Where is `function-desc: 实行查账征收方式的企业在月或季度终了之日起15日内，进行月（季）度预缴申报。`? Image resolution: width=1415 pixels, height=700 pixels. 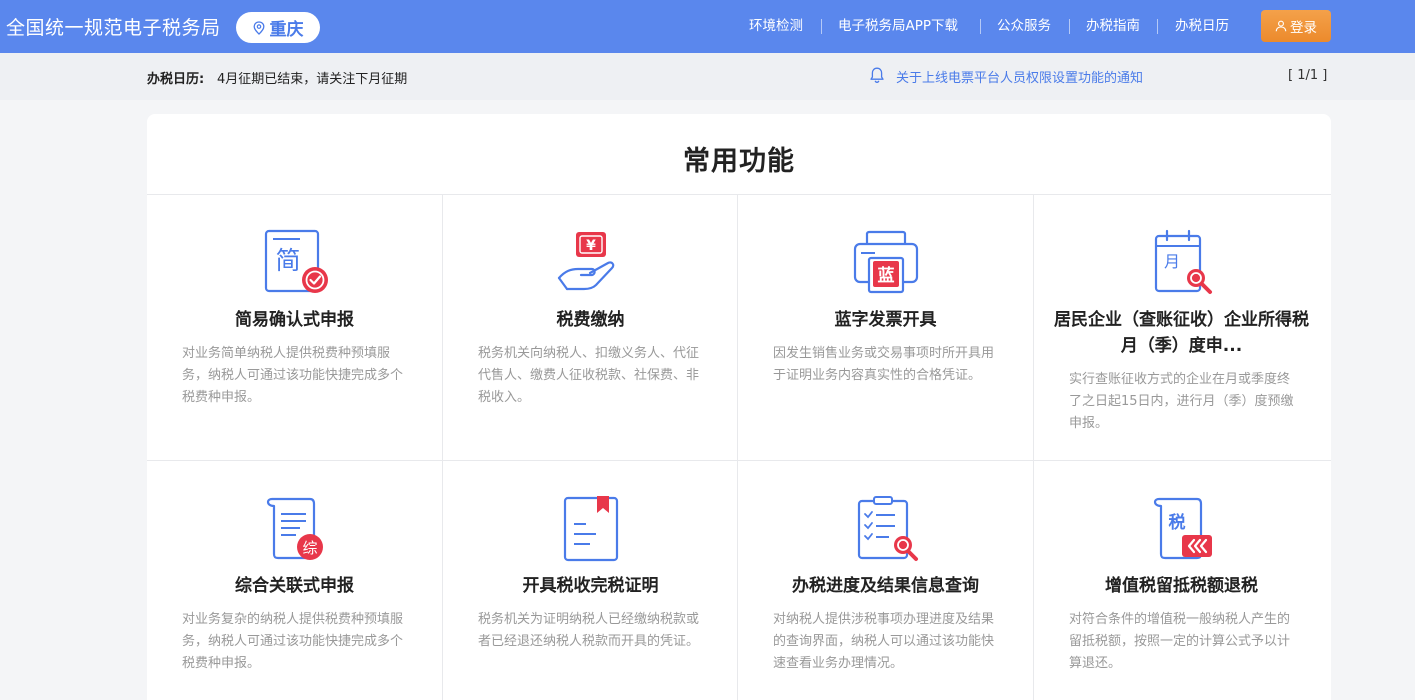 function-desc: 实行查账征收方式的企业在月或季度终了之日起15日内，进行月（季）度预缴申报。 is located at coordinates (1181, 401).